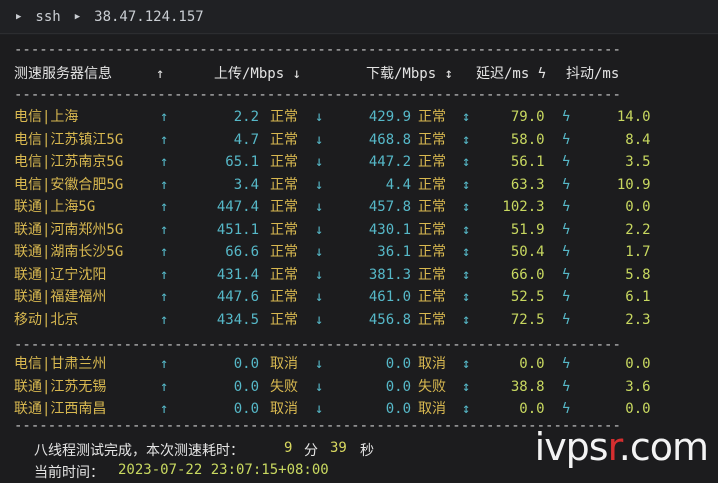 The image size is (718, 483). Describe the element at coordinates (519, 207) in the screenshot. I see `latency-value: 102.3` at that location.